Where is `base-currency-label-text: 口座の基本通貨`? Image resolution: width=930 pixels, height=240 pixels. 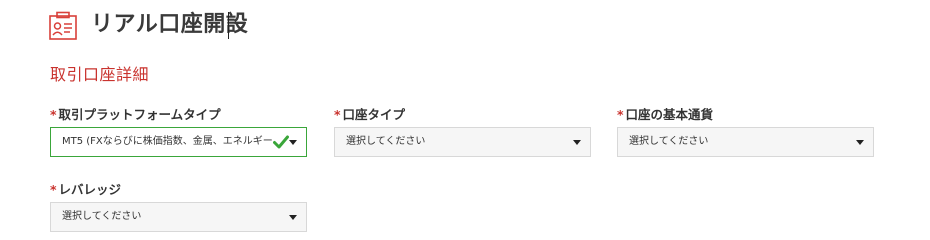 base-currency-label-text: 口座の基本通貨 is located at coordinates (669, 114).